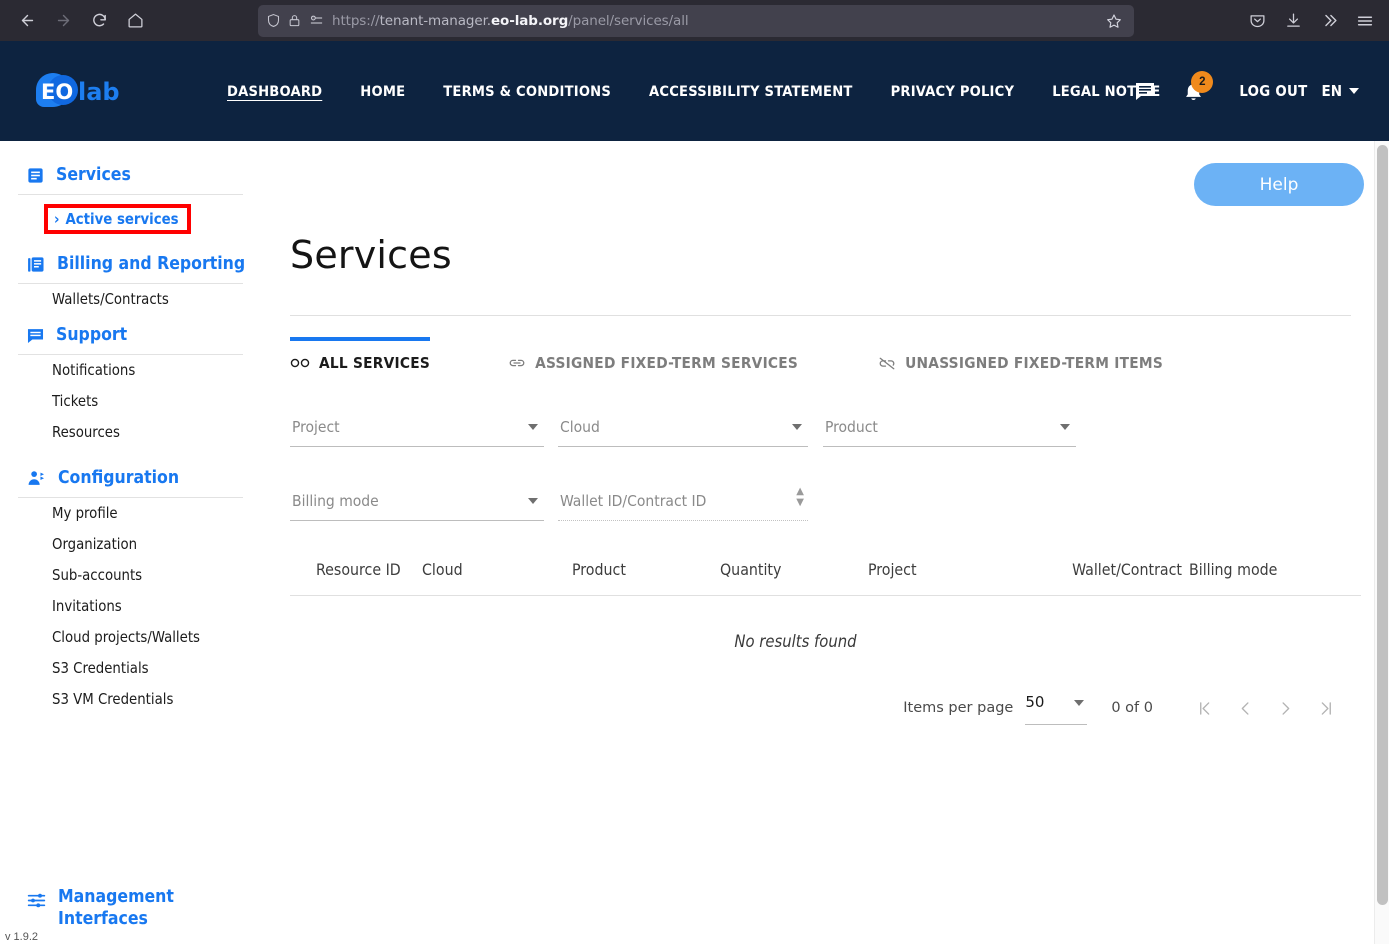  I want to click on title-divider, so click(820, 315).